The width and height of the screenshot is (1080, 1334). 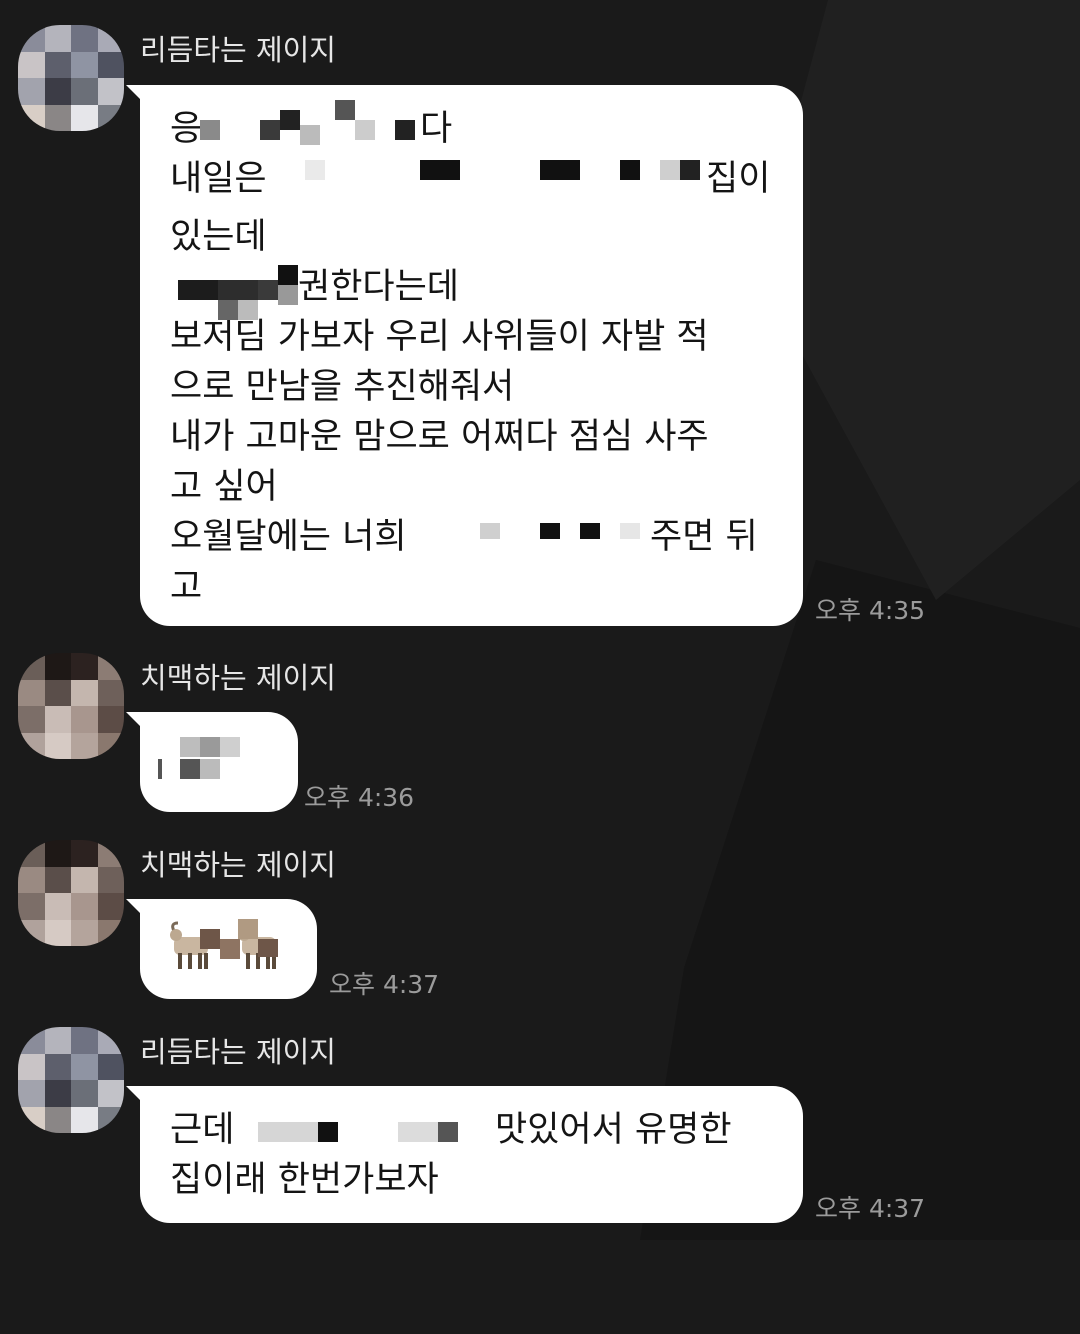 I want to click on message-line: 내일은, so click(x=218, y=179).